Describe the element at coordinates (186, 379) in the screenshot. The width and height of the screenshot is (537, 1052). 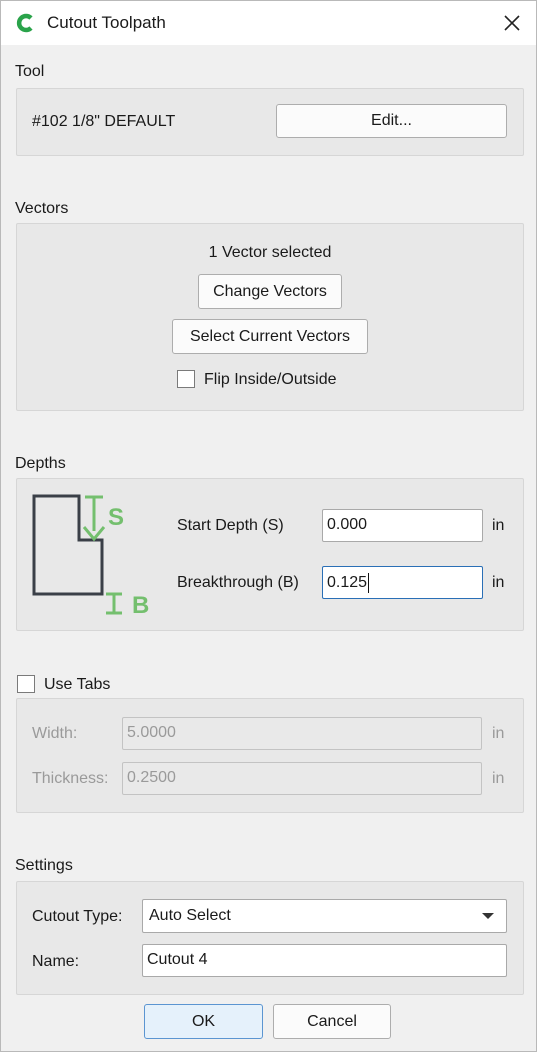
I see `flip-inside-outside-checkbox` at that location.